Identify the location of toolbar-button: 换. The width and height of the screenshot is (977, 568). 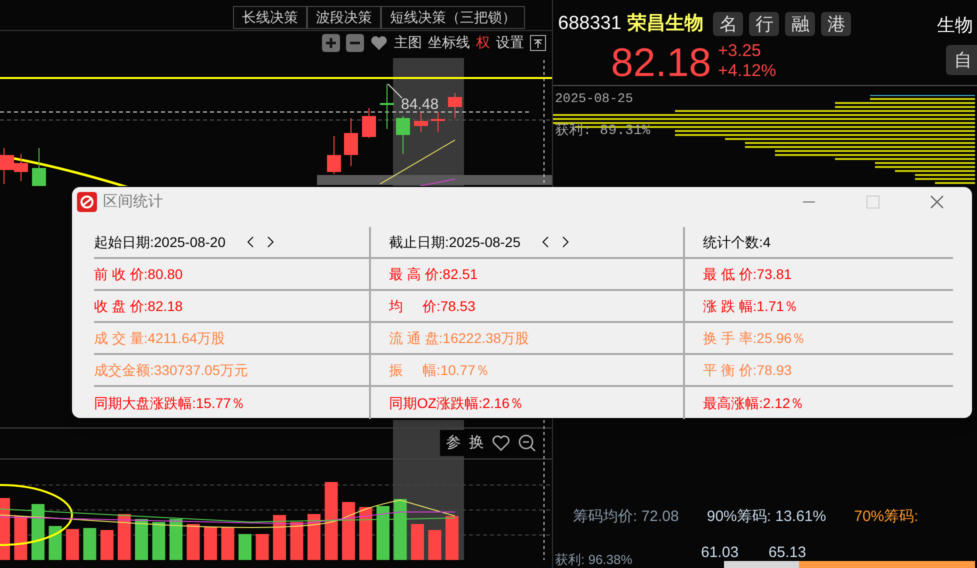
(476, 443).